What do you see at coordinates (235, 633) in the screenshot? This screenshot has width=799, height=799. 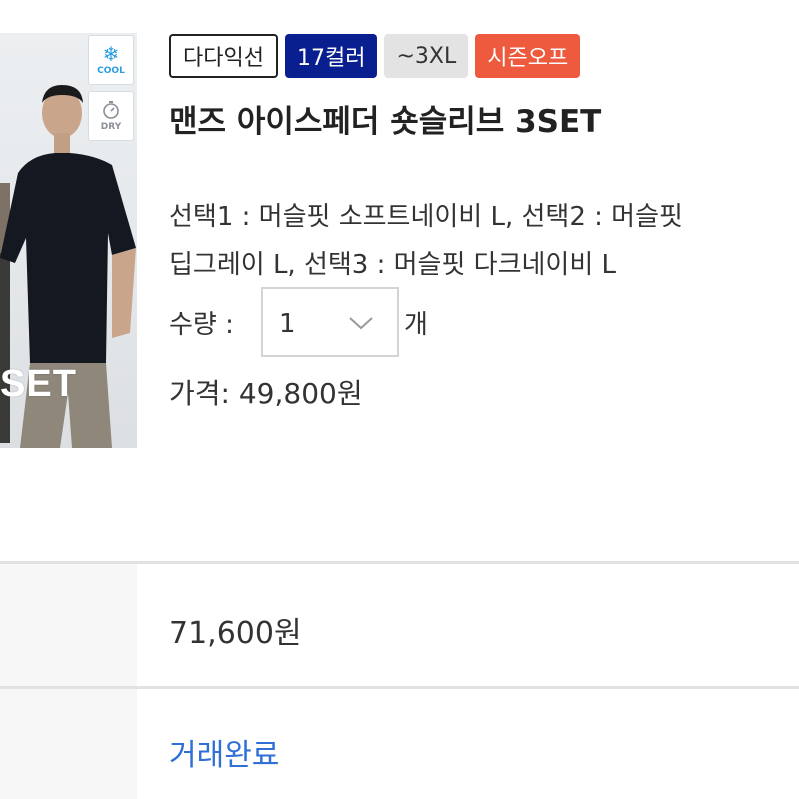 I see `original-price: 71,600원` at bounding box center [235, 633].